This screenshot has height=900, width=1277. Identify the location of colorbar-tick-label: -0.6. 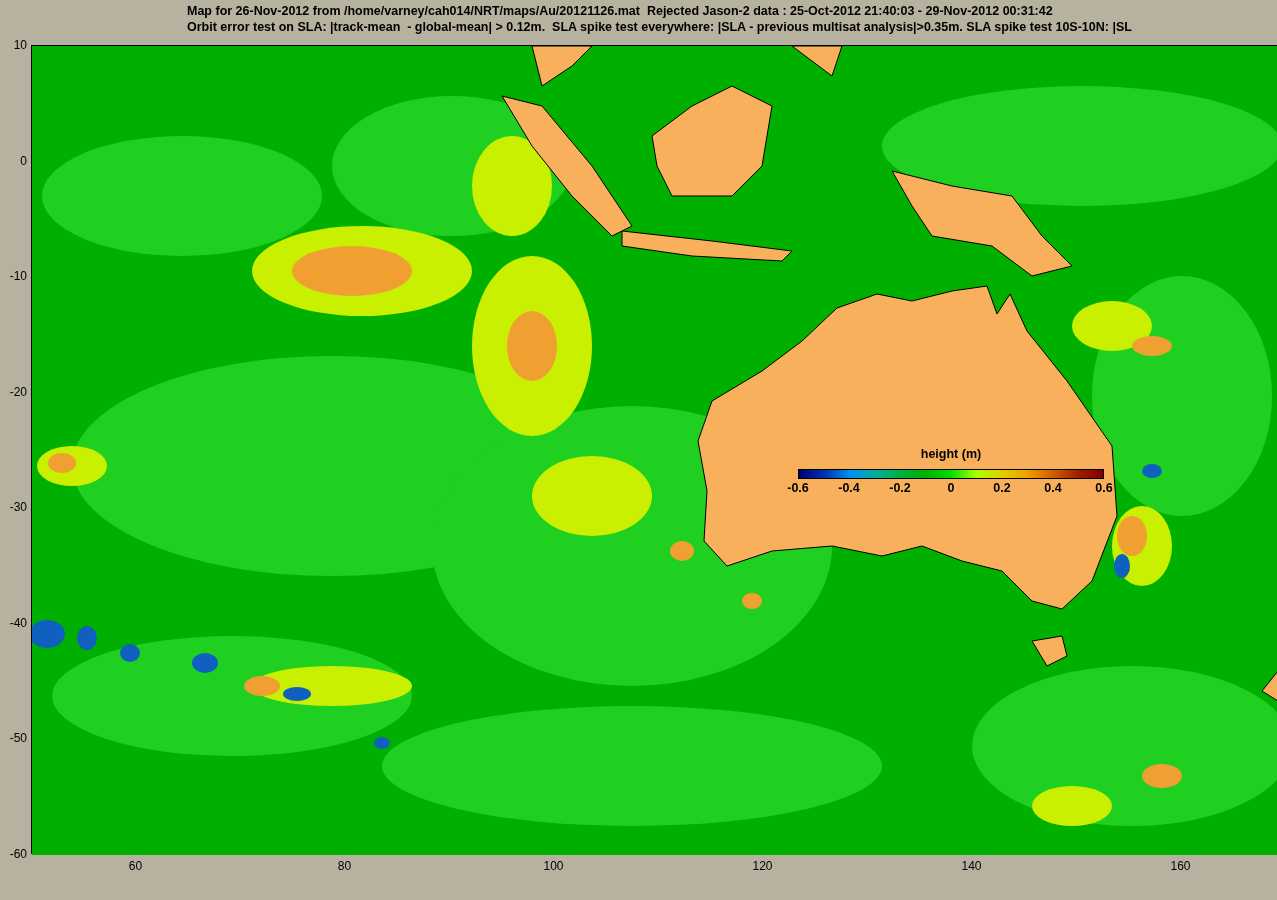
(798, 488).